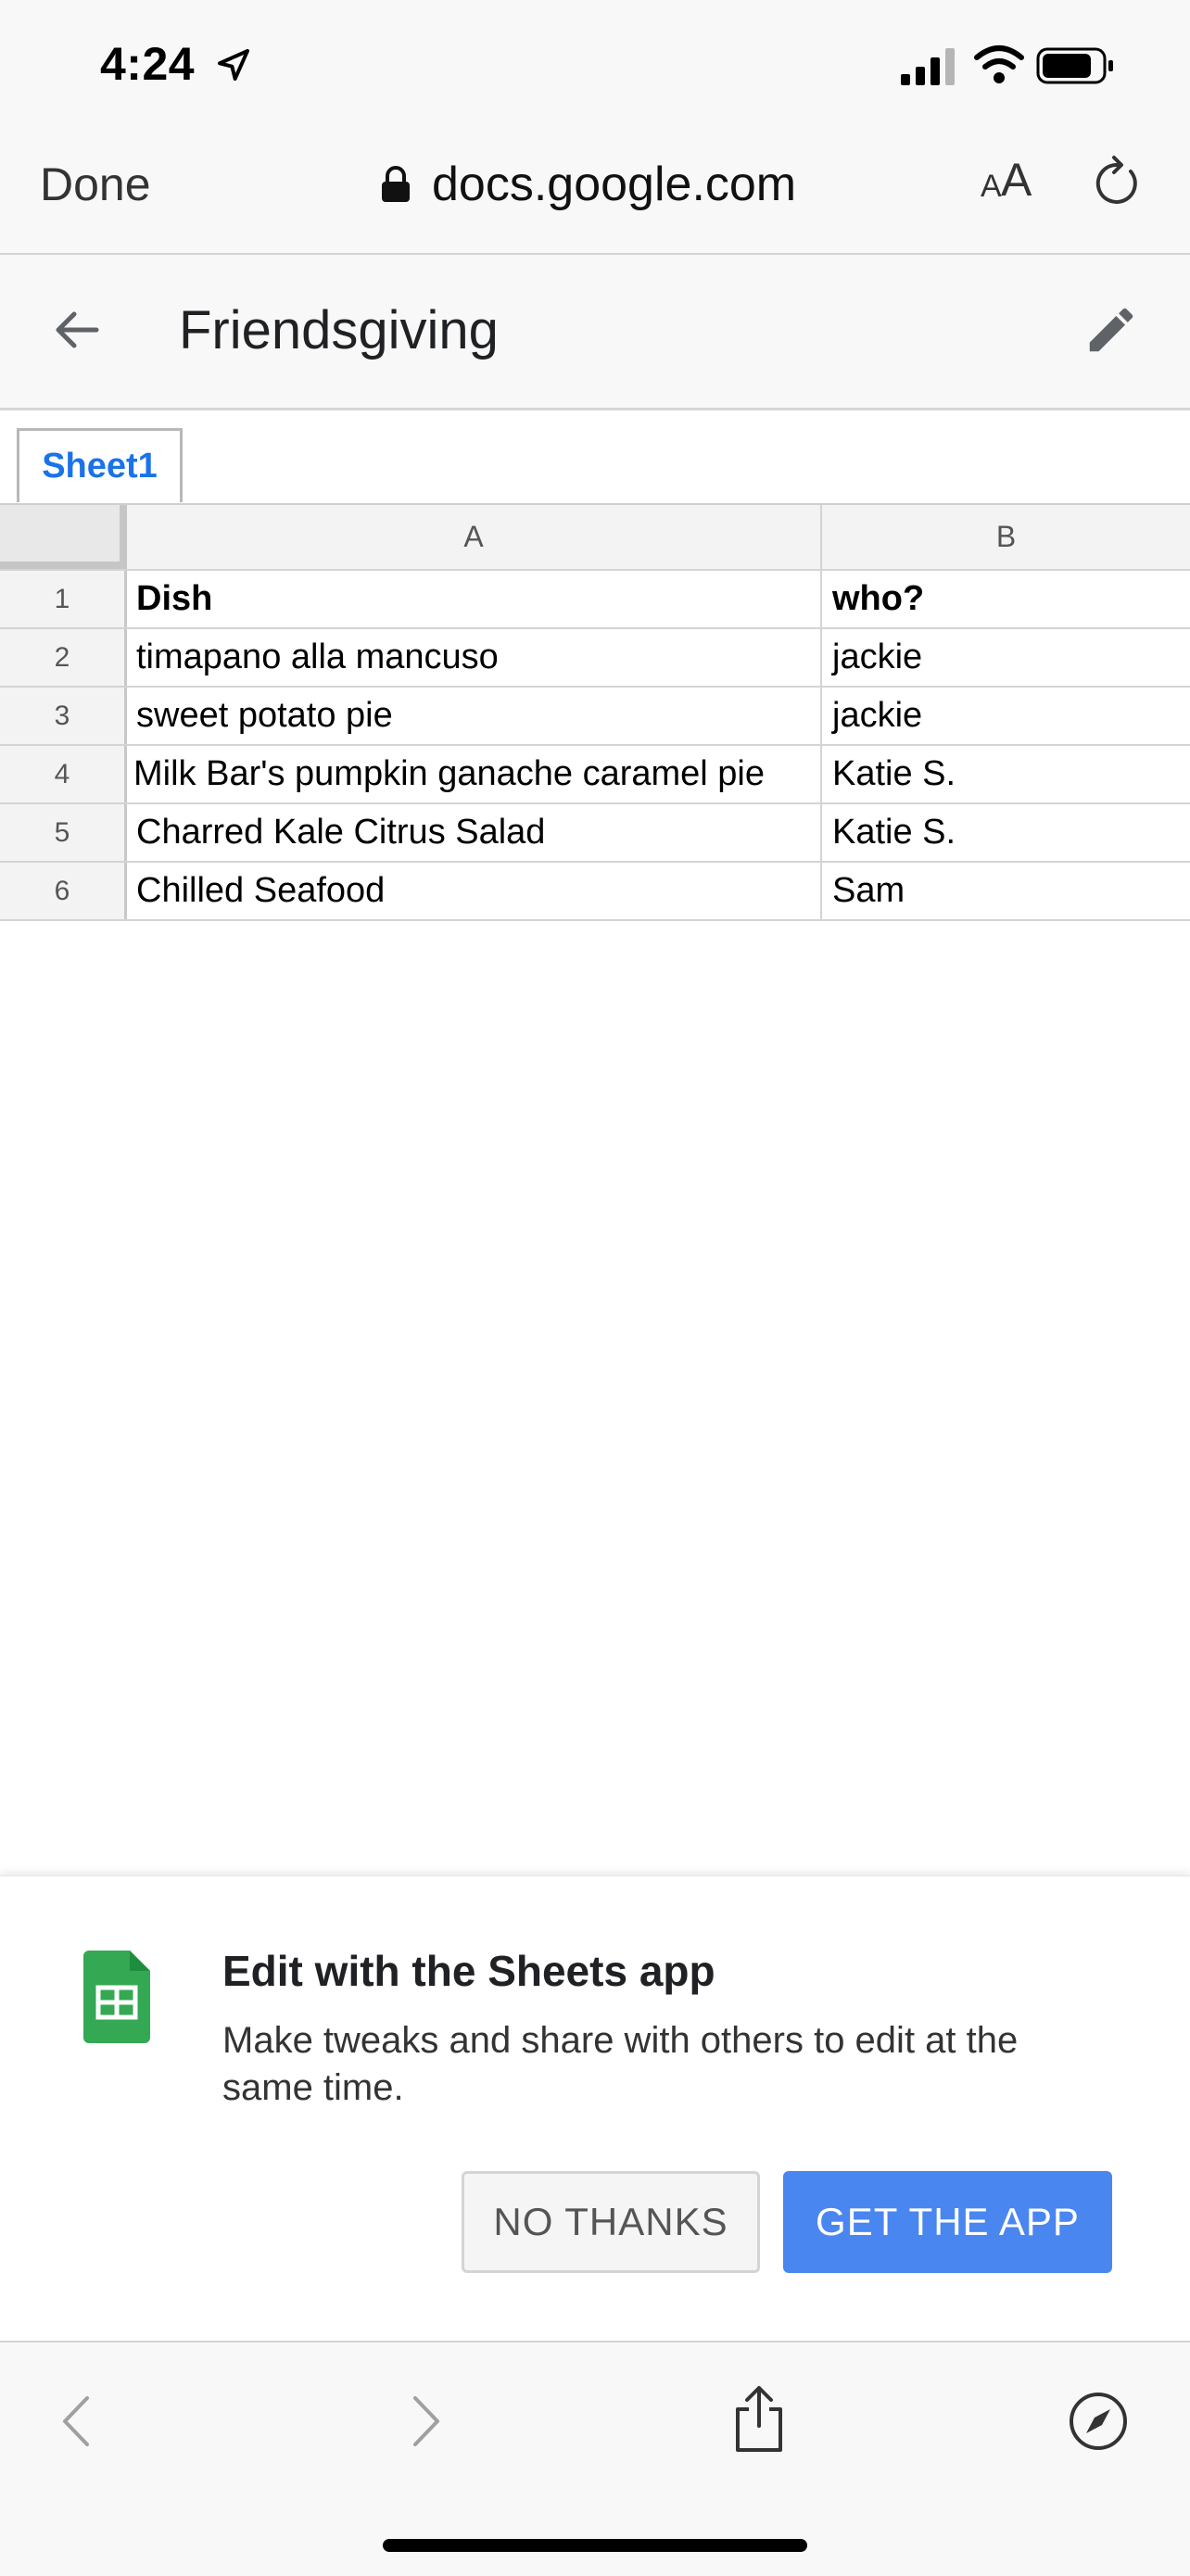  Describe the element at coordinates (64, 716) in the screenshot. I see `row-number: 3` at that location.